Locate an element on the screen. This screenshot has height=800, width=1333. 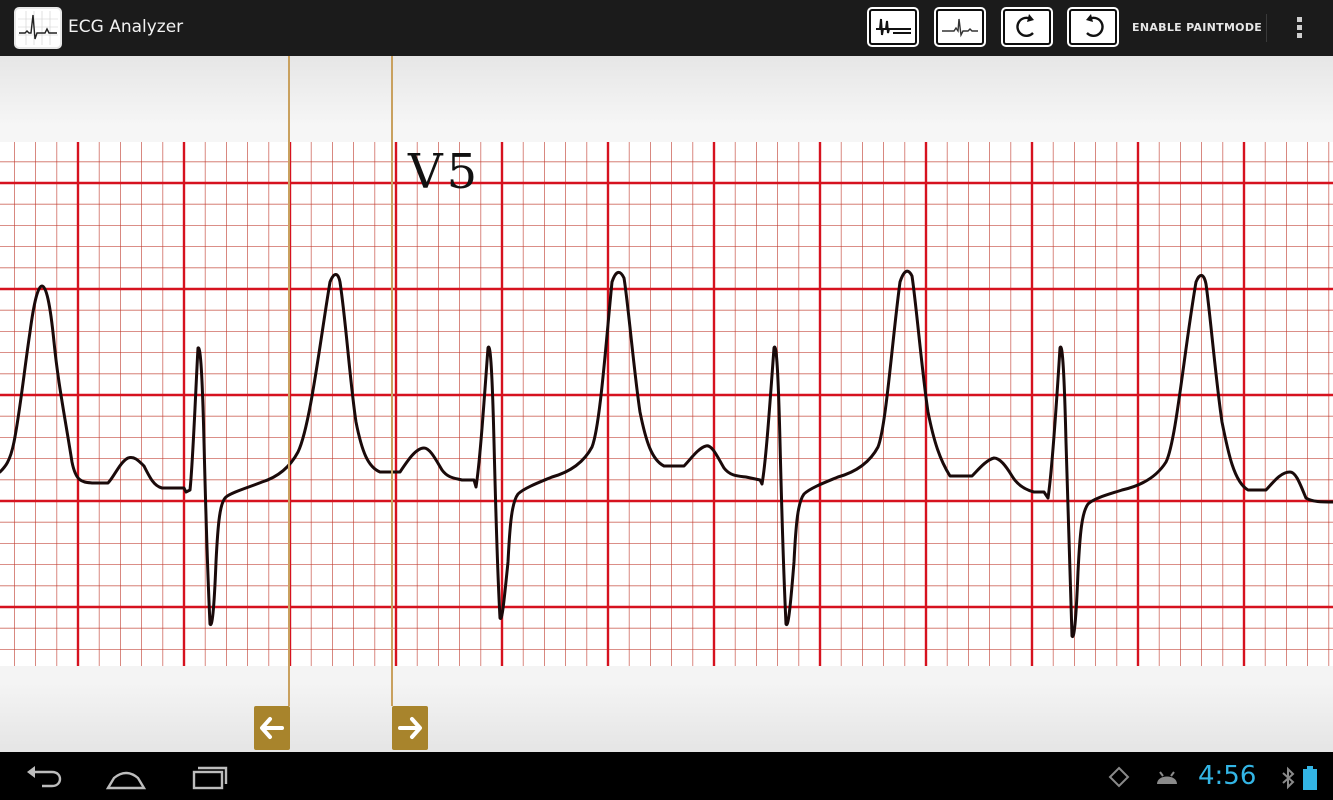
lead-label: V5 is located at coordinates (444, 172).